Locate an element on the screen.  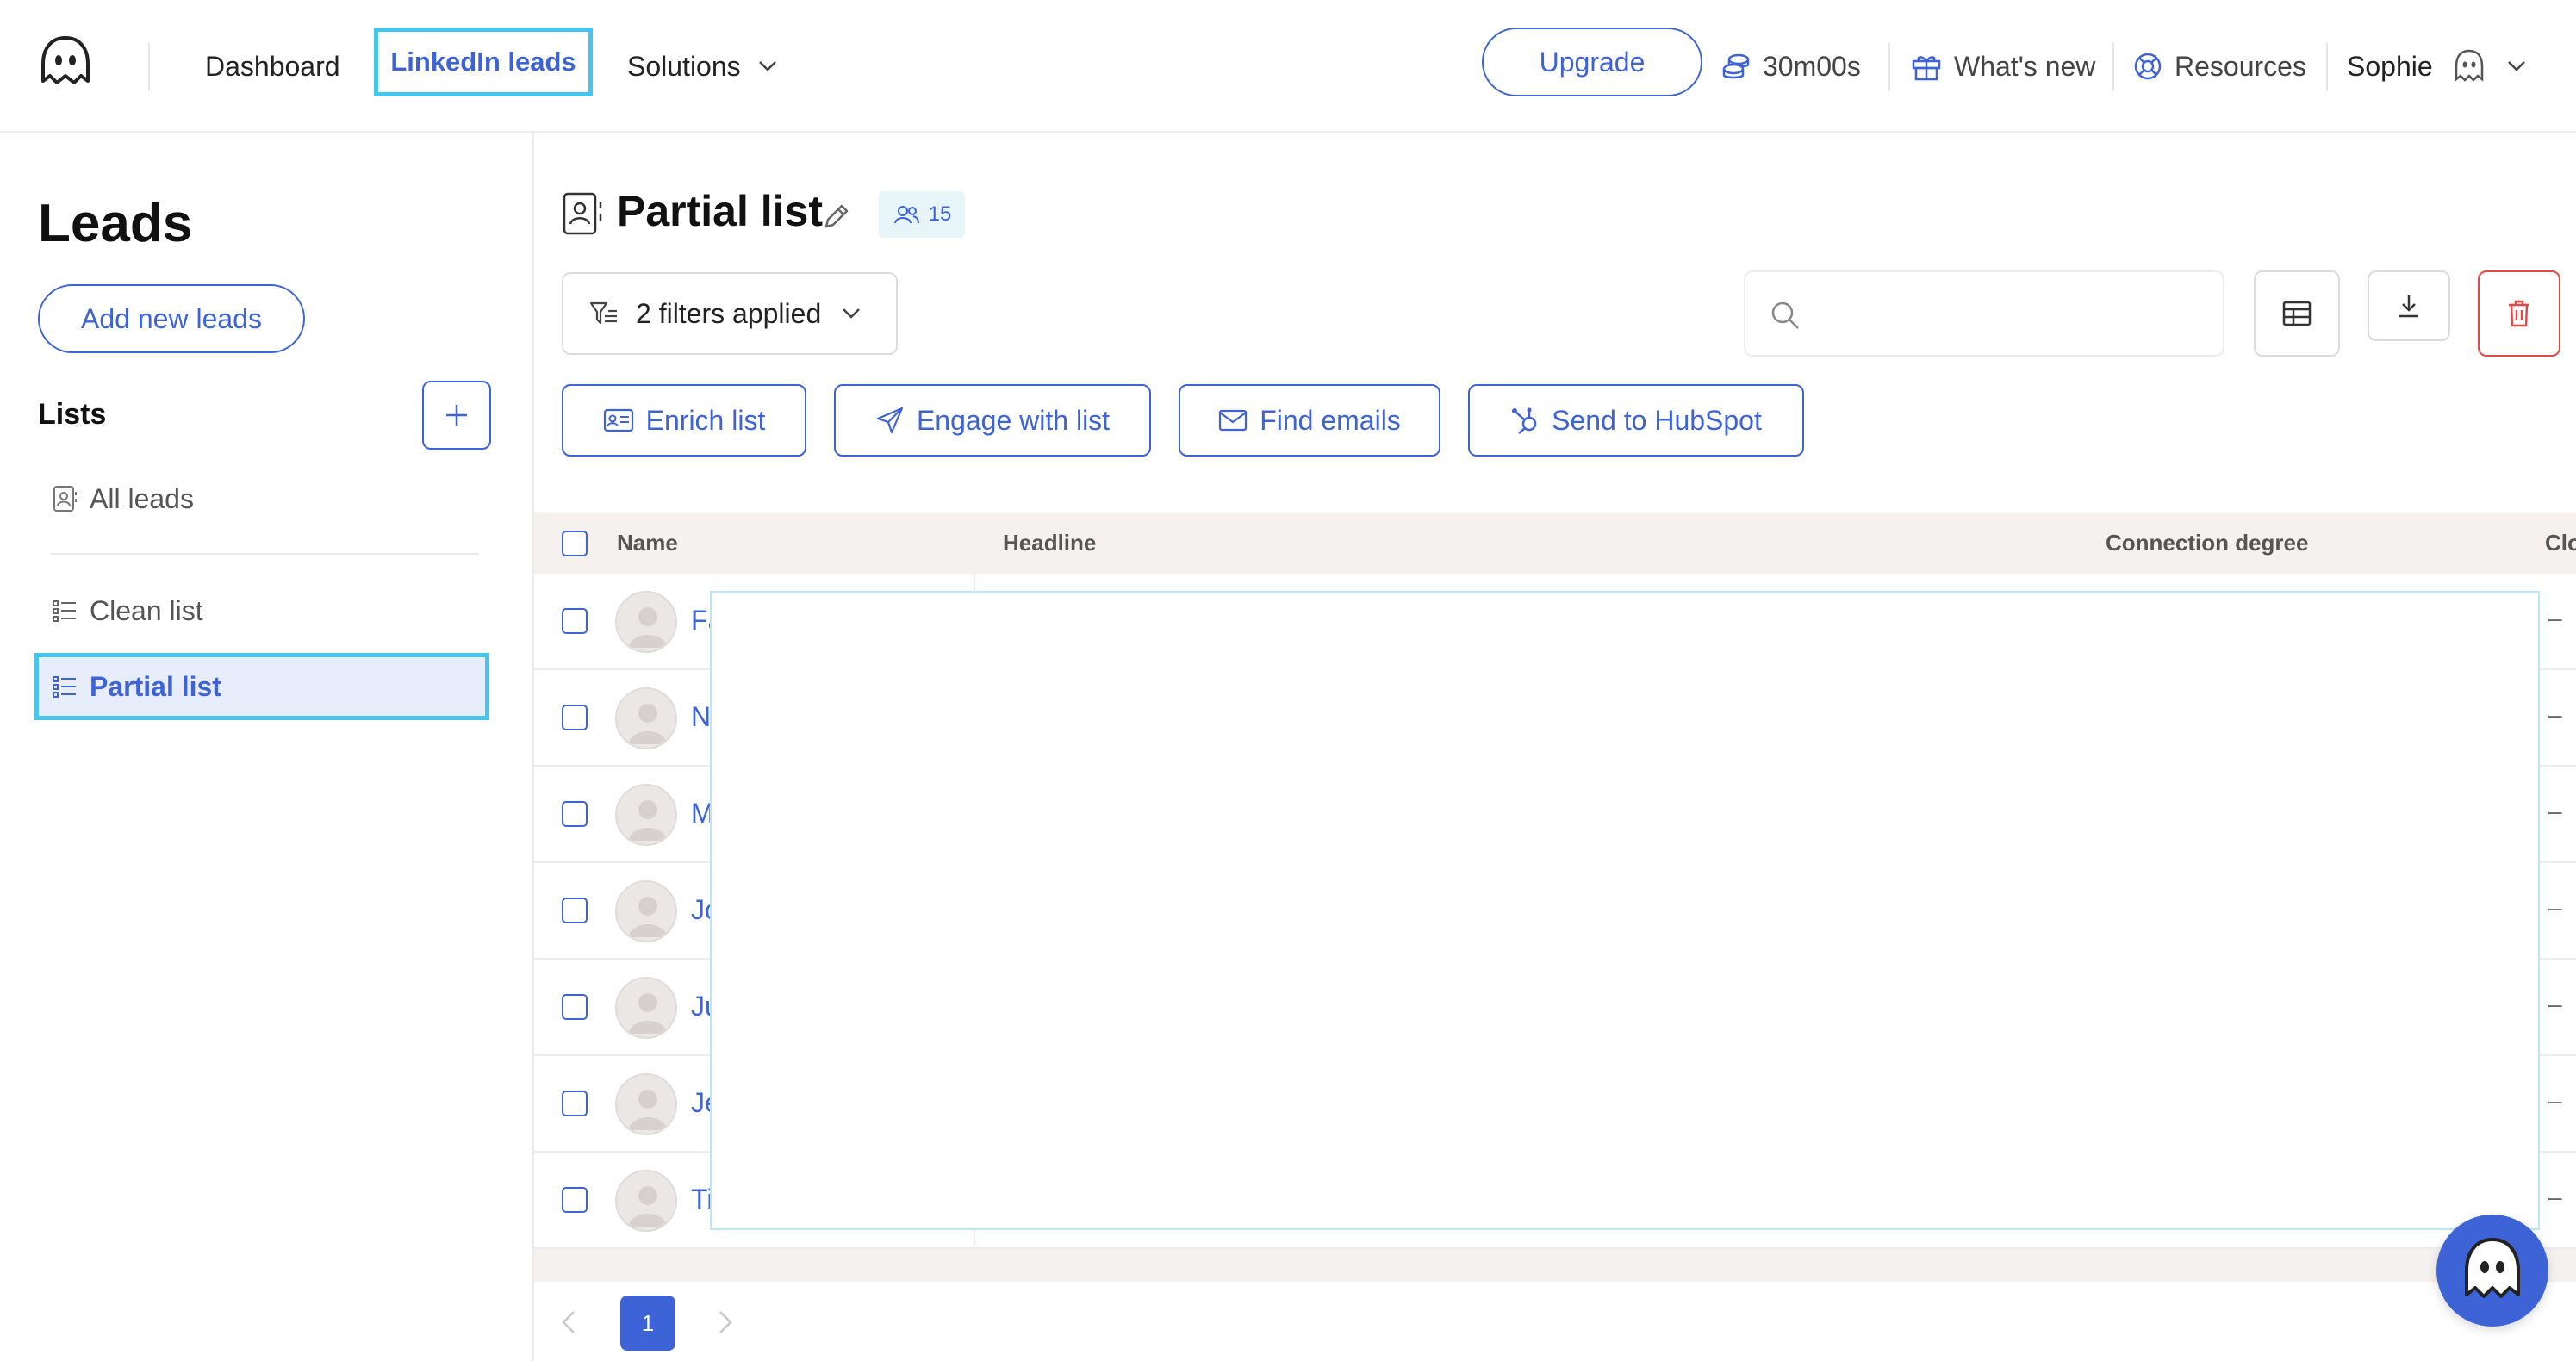
column-header-headline: Headline is located at coordinates (1049, 543).